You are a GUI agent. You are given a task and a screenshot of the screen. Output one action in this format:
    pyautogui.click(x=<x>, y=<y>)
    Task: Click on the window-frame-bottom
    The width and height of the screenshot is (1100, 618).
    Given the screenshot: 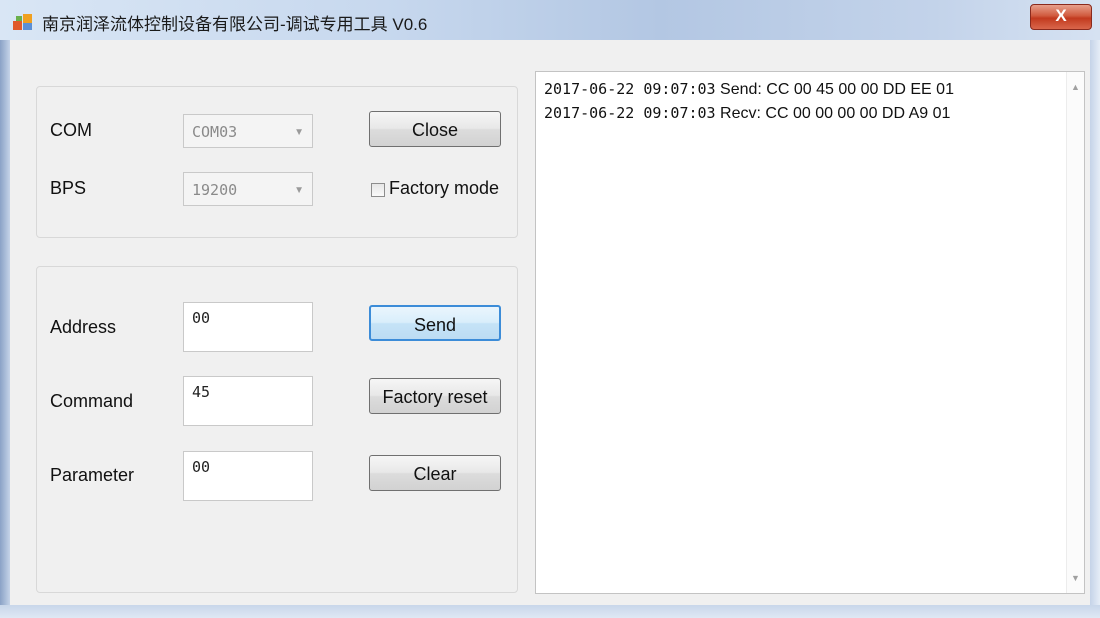 What is the action you would take?
    pyautogui.click(x=550, y=611)
    